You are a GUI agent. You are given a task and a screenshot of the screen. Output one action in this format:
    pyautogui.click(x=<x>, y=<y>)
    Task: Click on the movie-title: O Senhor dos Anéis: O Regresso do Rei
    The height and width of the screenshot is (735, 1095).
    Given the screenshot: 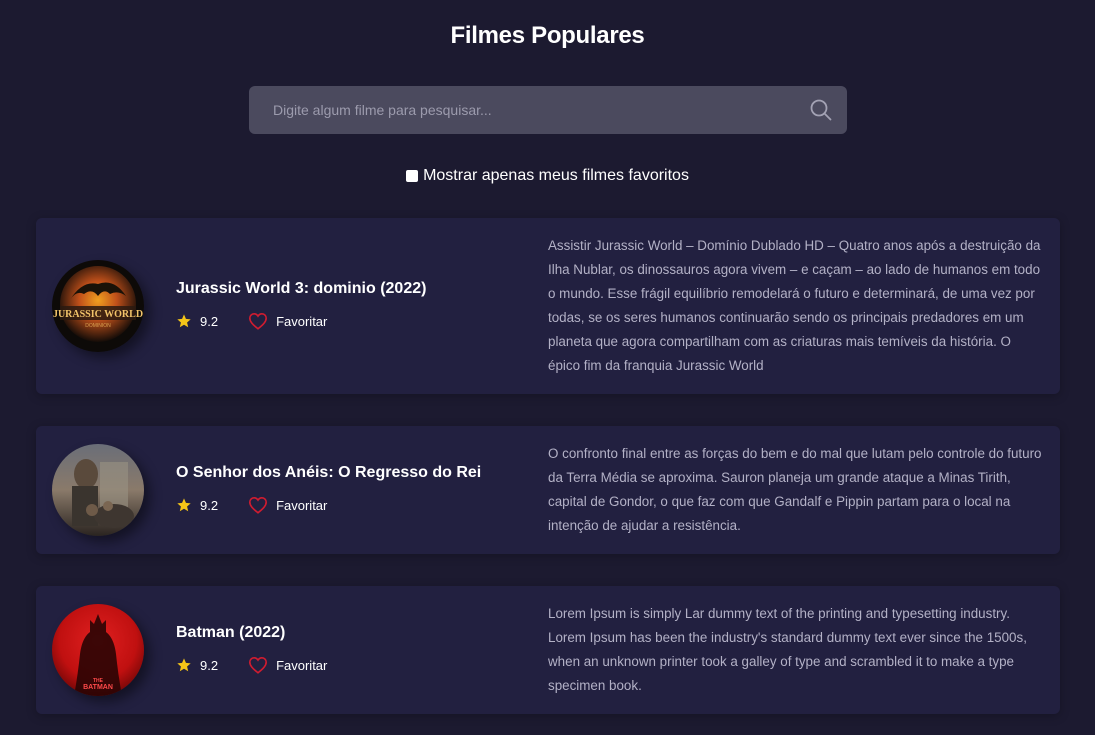 What is the action you would take?
    pyautogui.click(x=329, y=472)
    